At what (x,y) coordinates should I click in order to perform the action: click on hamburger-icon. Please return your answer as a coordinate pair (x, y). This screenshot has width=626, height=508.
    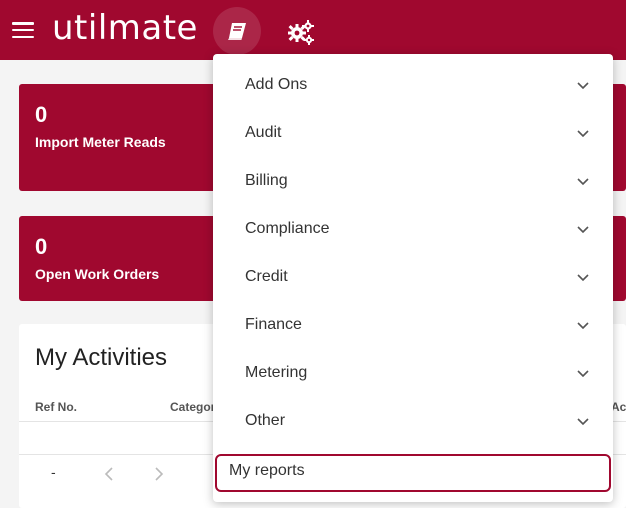
    Looking at the image, I should click on (23, 30).